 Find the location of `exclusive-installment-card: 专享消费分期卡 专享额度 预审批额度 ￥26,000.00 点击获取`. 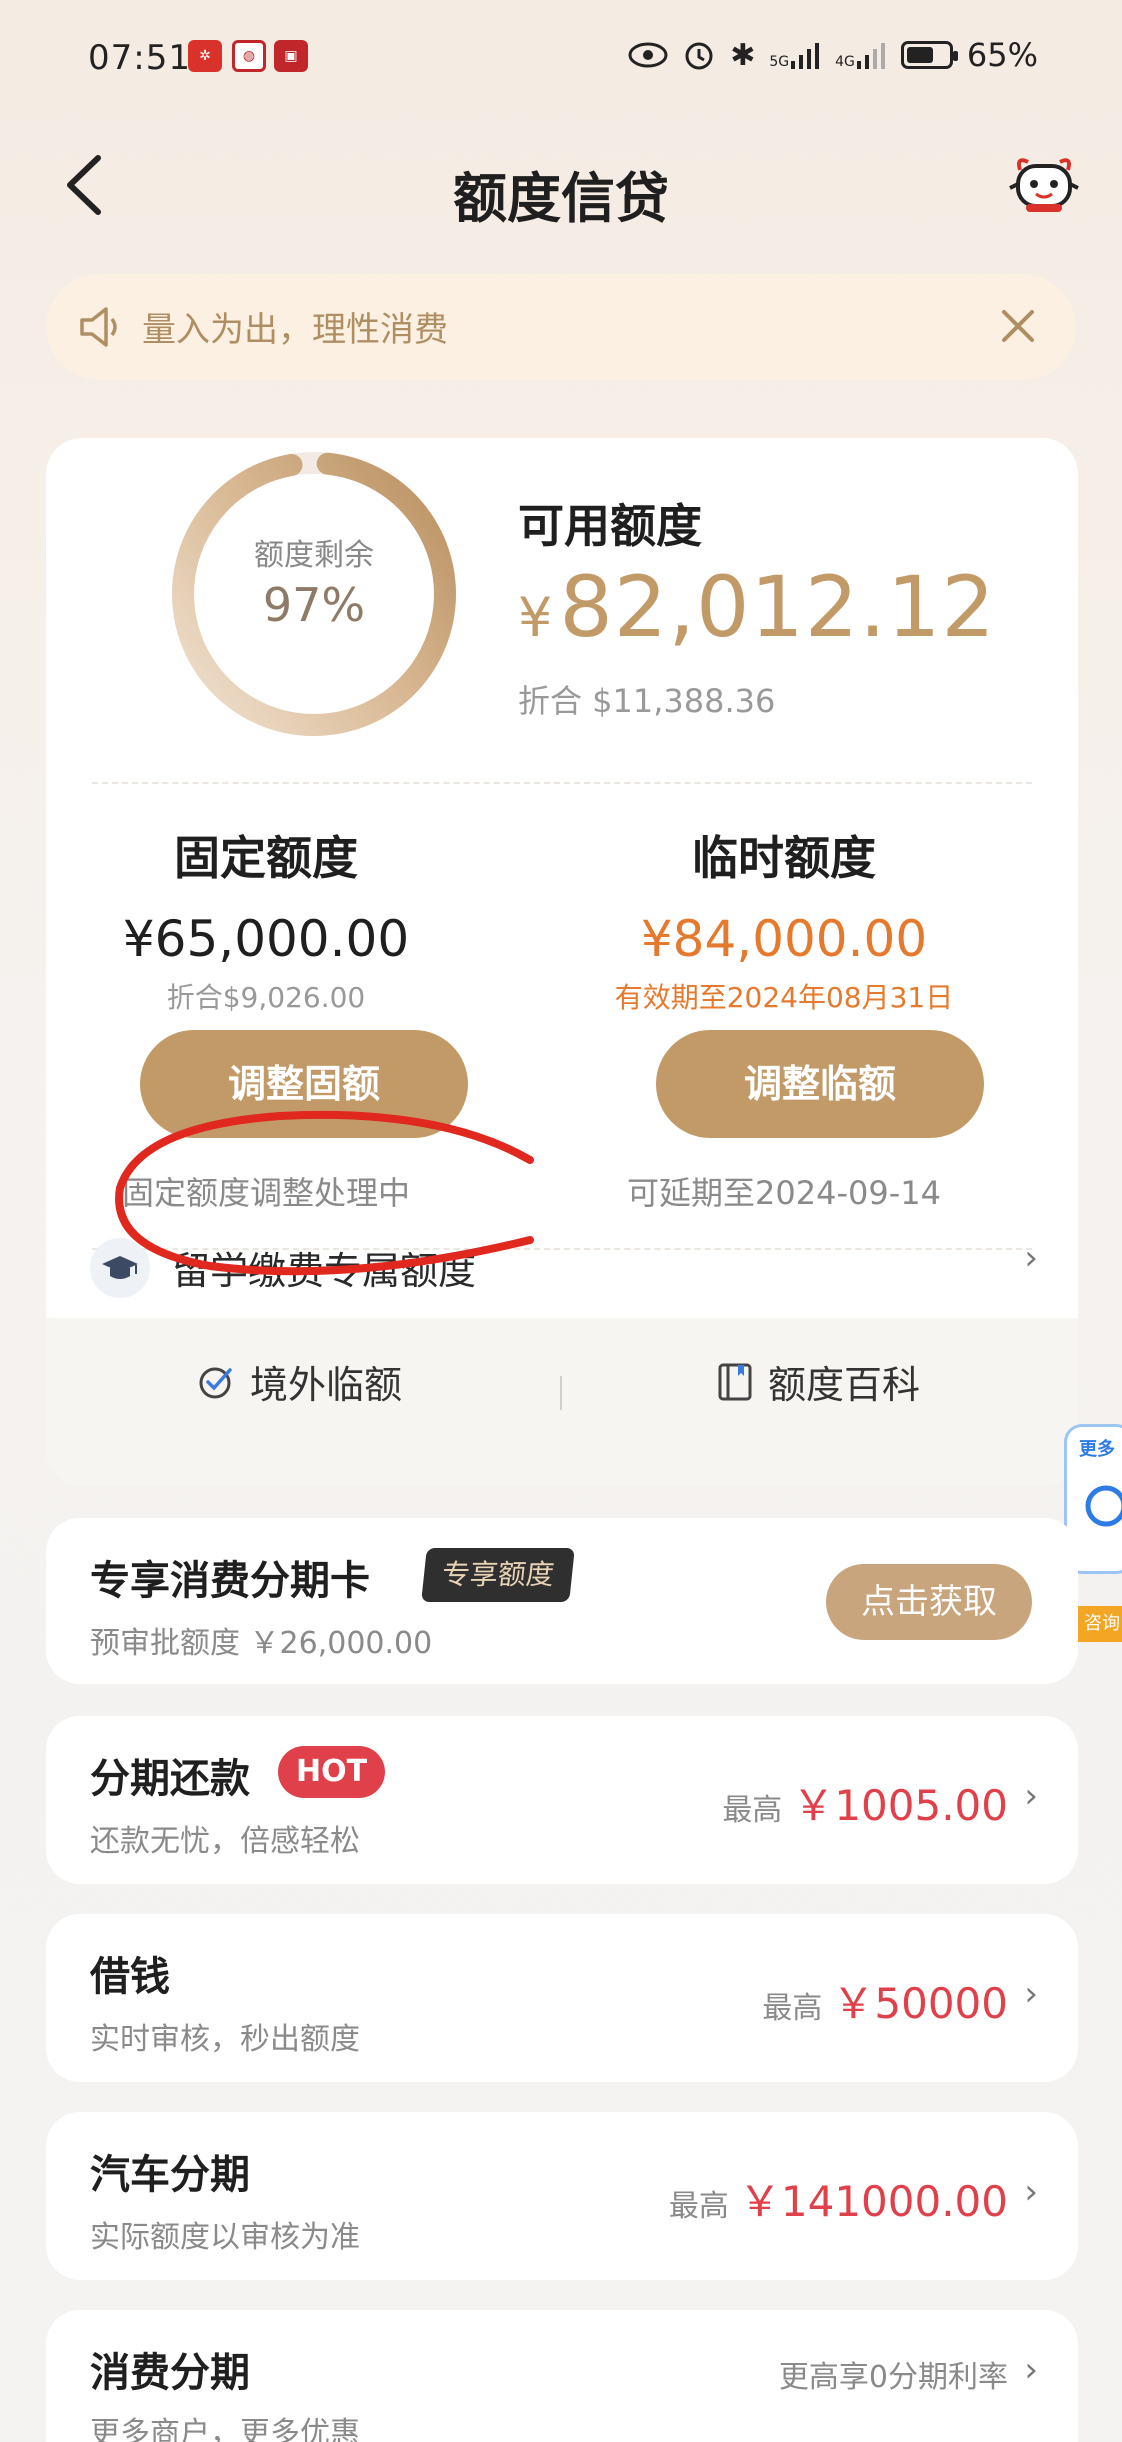

exclusive-installment-card: 专享消费分期卡 专享额度 预审批额度 ￥26,000.00 点击获取 is located at coordinates (562, 1601).